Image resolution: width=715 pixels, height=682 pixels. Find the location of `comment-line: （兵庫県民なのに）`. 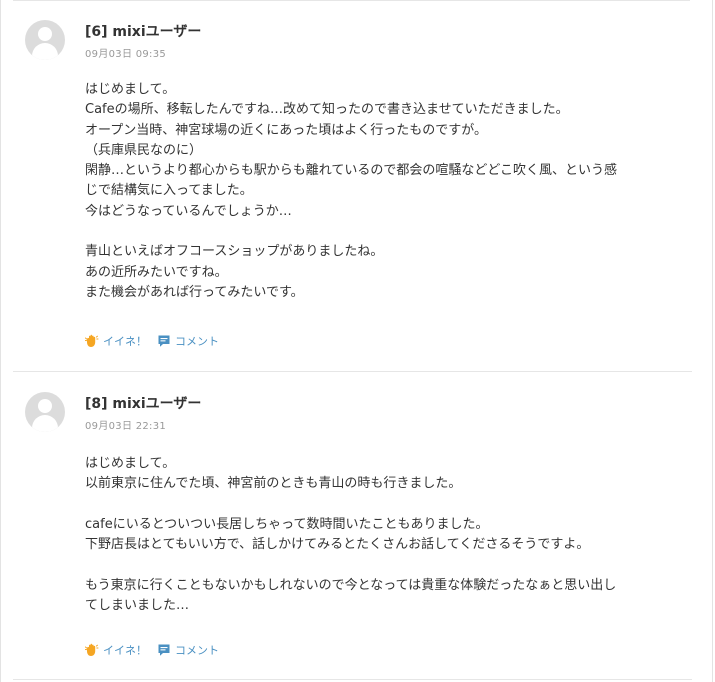

comment-line: （兵庫県民なのに） is located at coordinates (144, 150).